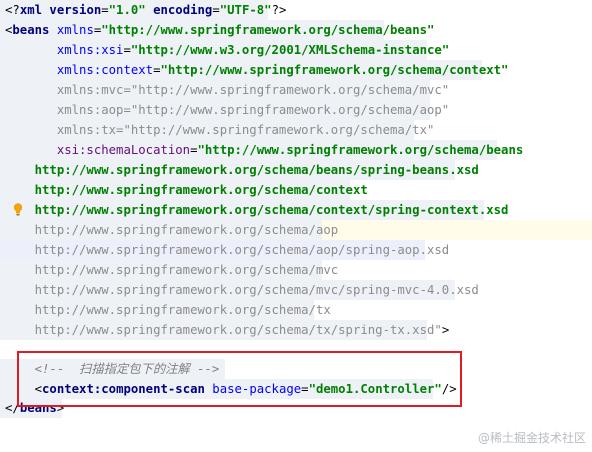 This screenshot has height=452, width=592. I want to click on code-token: "1.0", so click(127, 10).